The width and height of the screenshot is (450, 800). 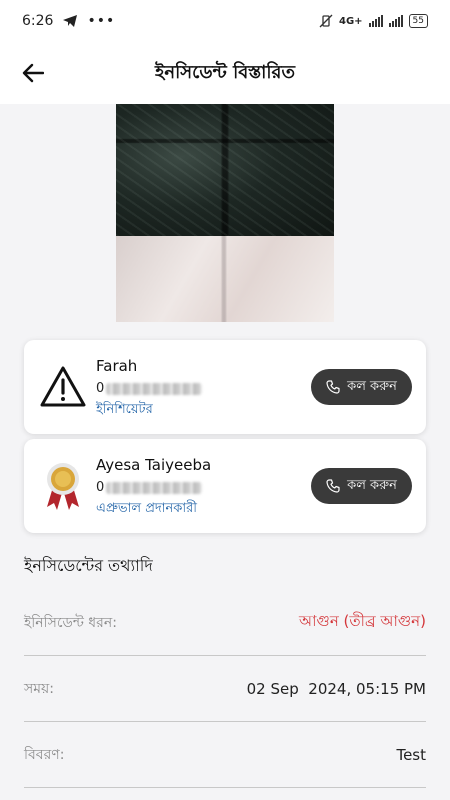 What do you see at coordinates (101, 21) in the screenshot?
I see `more-notifications-icon: •••` at bounding box center [101, 21].